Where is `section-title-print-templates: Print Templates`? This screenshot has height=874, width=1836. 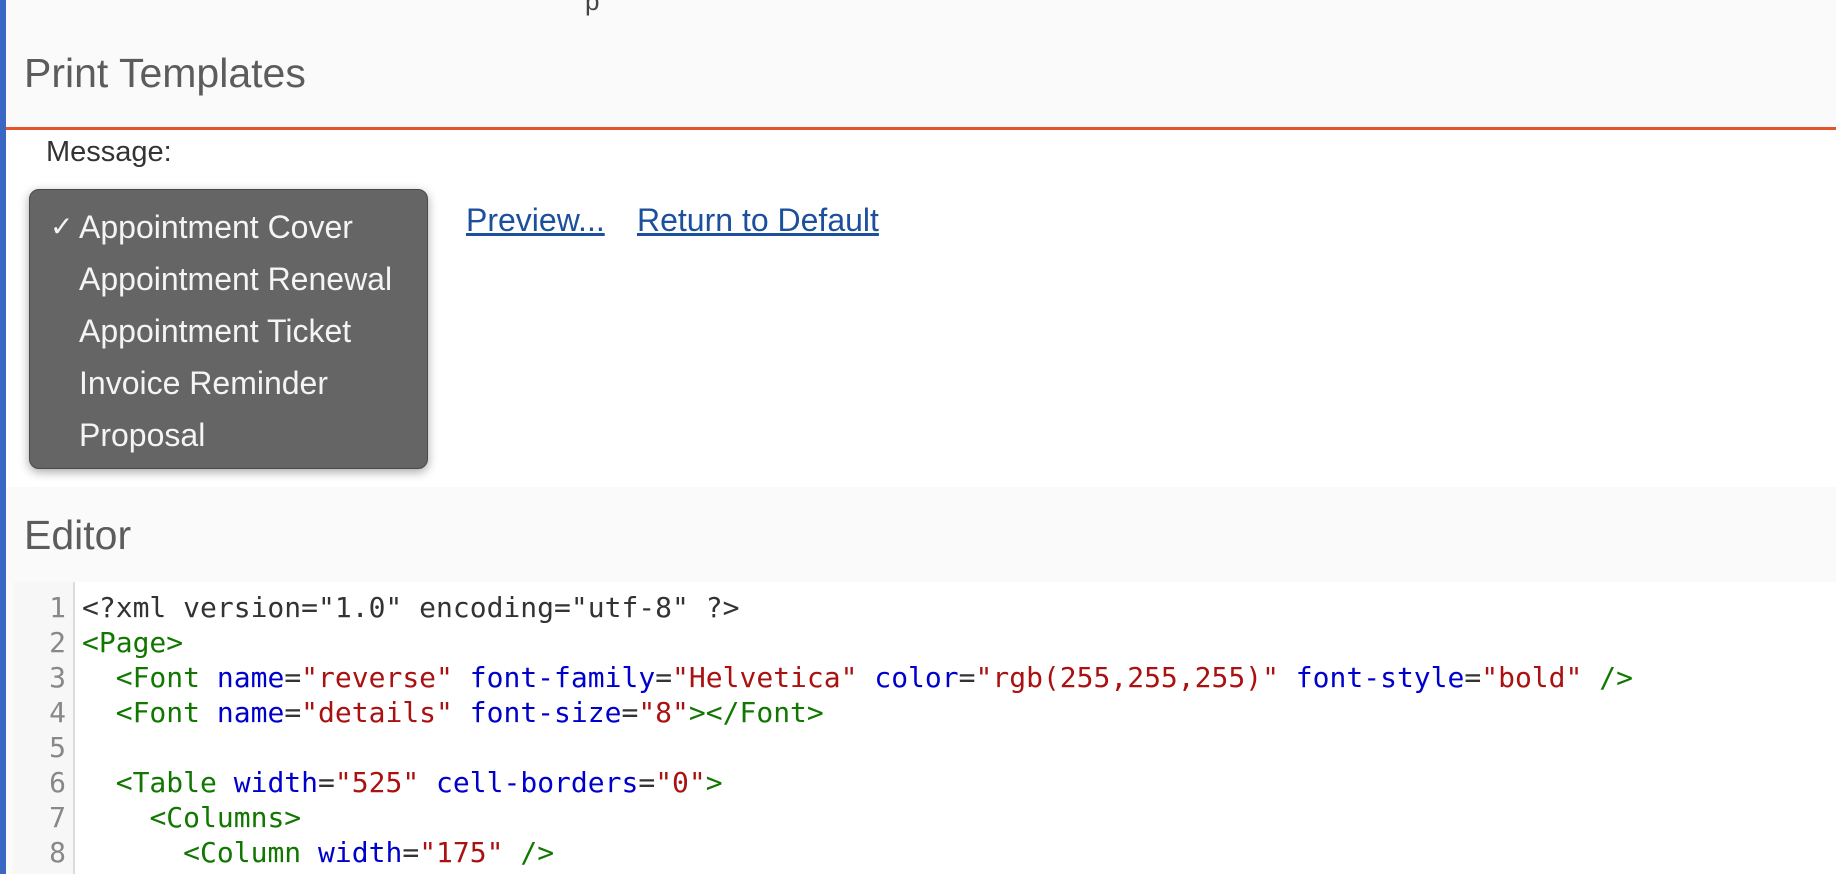 section-title-print-templates: Print Templates is located at coordinates (165, 73).